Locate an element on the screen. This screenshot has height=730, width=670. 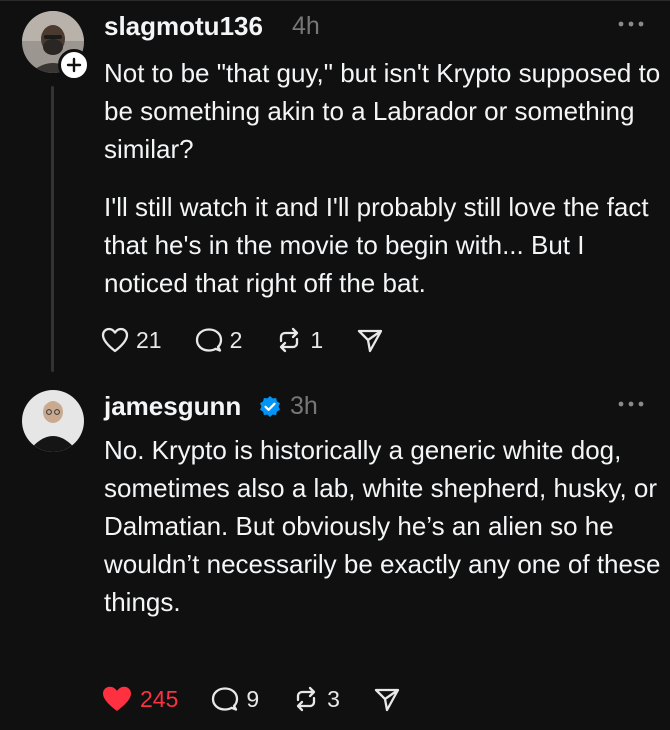
like-button: 21 is located at coordinates (131, 340).